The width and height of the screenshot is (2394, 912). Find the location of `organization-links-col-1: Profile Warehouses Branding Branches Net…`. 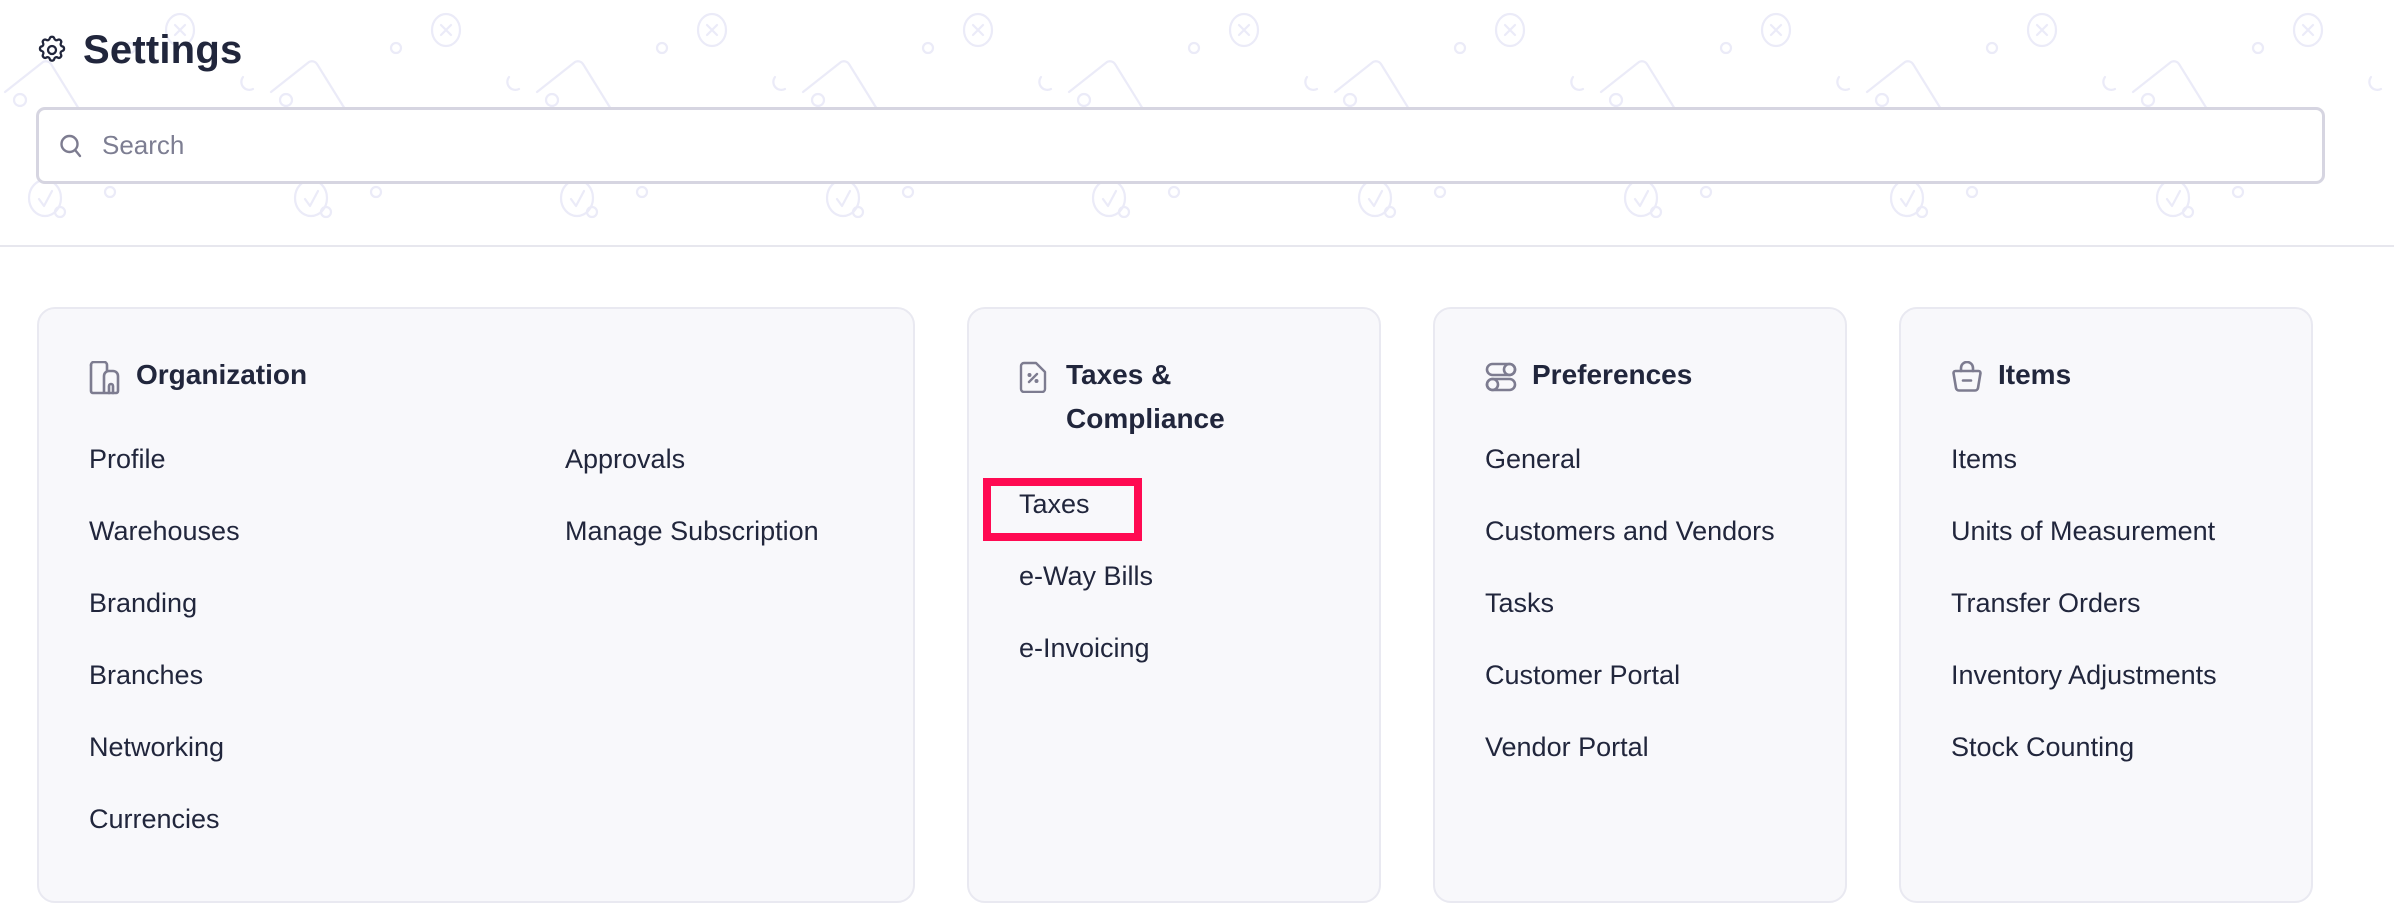

organization-links-col-1: Profile Warehouses Branding Branches Net… is located at coordinates (164, 657).